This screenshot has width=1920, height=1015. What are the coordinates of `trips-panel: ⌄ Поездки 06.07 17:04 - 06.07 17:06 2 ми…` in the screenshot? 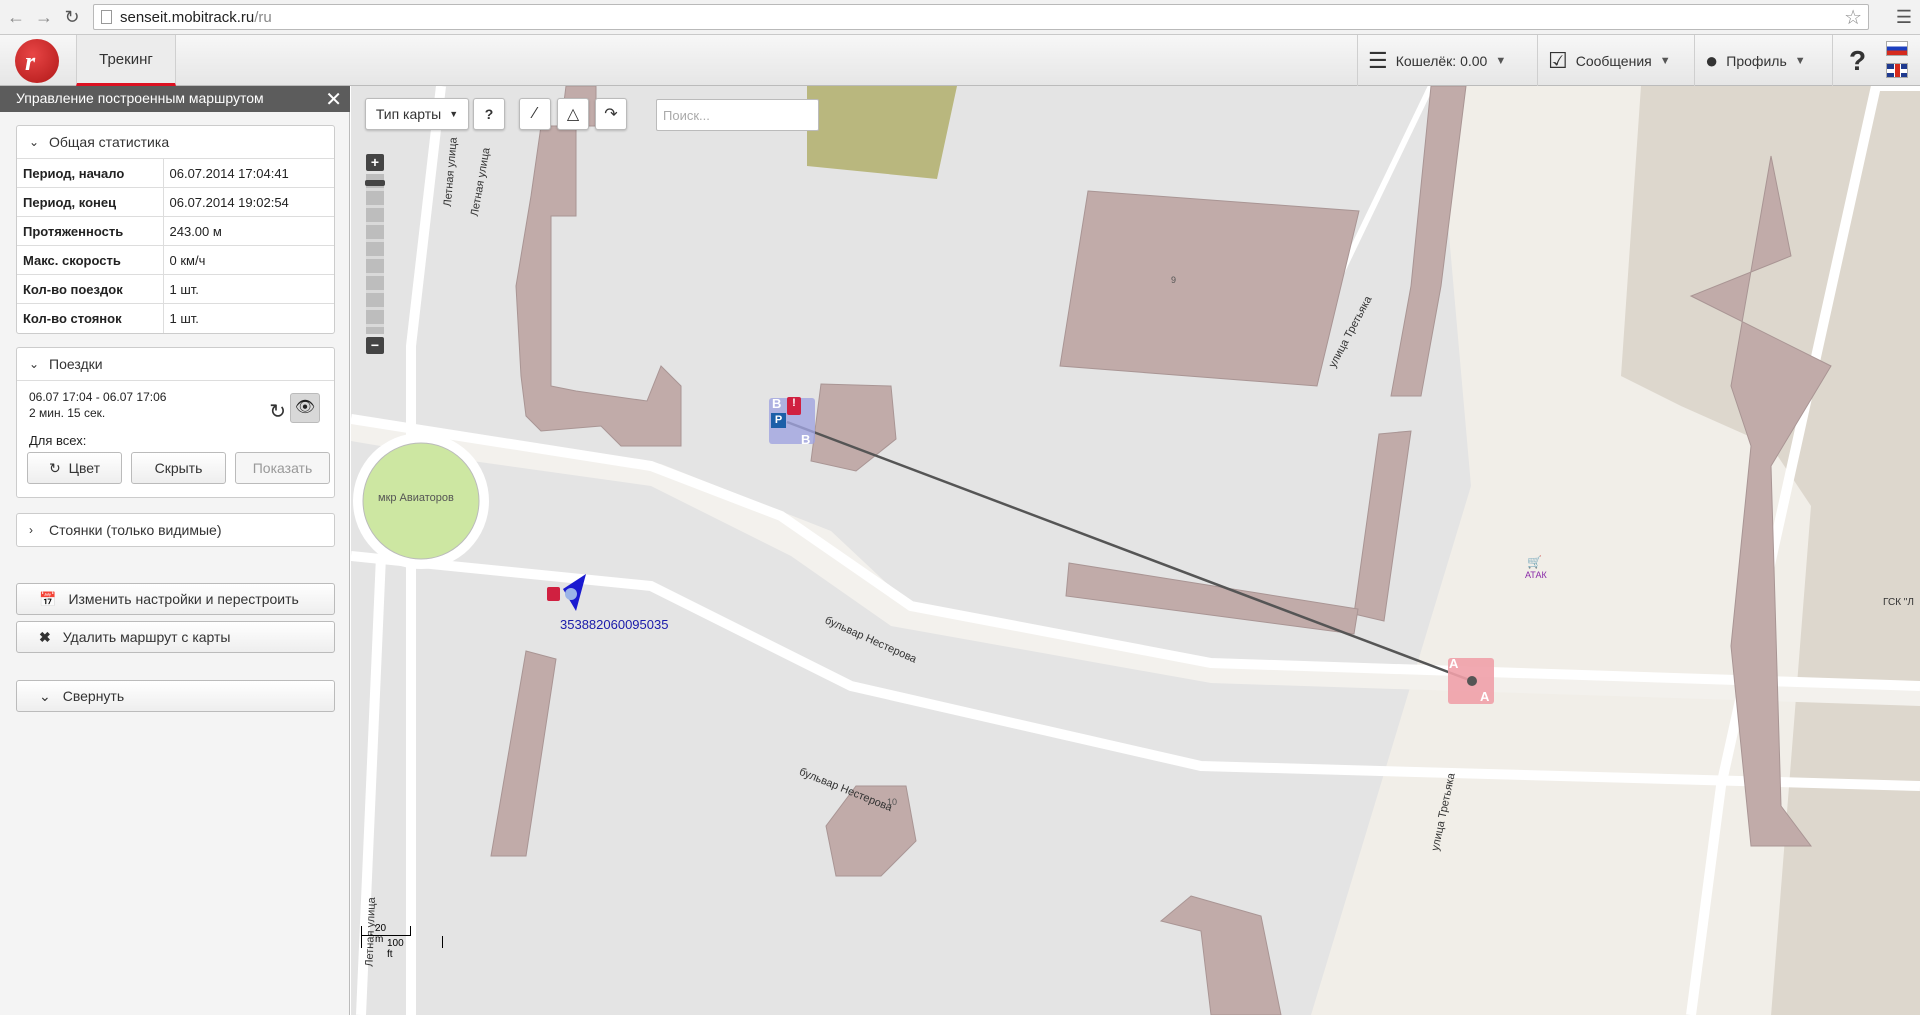 It's located at (175, 422).